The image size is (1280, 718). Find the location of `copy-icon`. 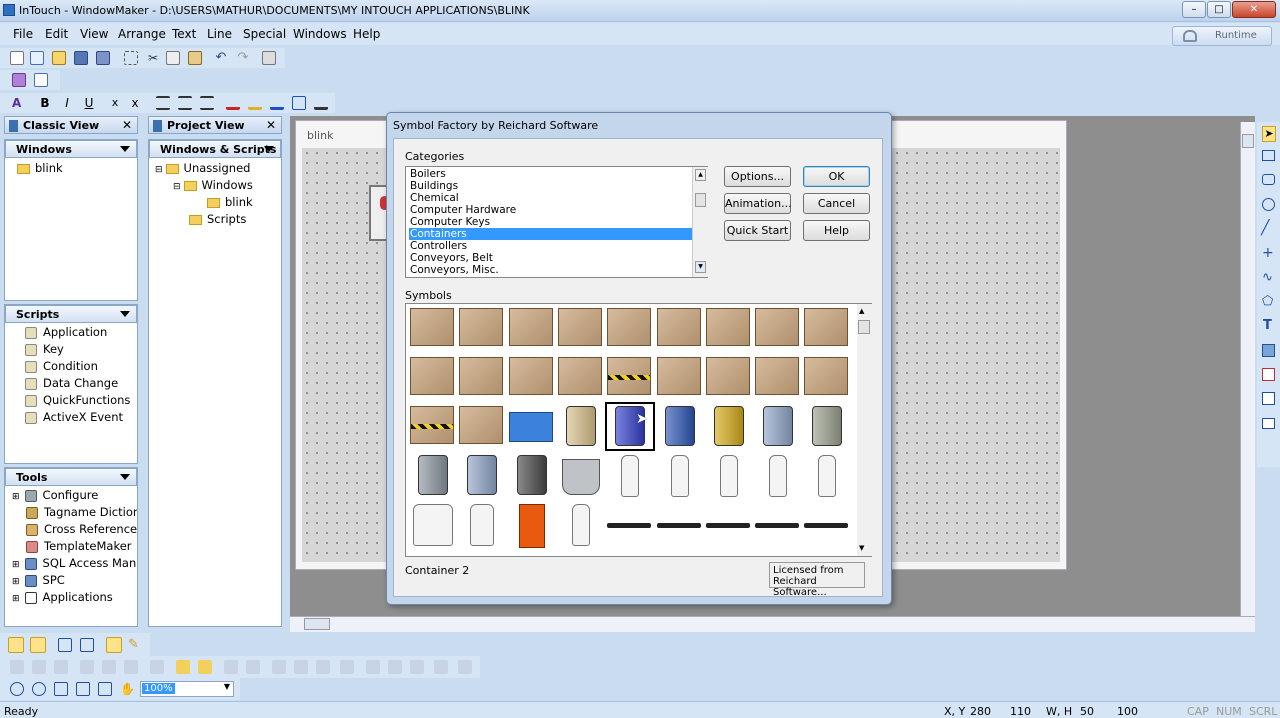

copy-icon is located at coordinates (173, 58).